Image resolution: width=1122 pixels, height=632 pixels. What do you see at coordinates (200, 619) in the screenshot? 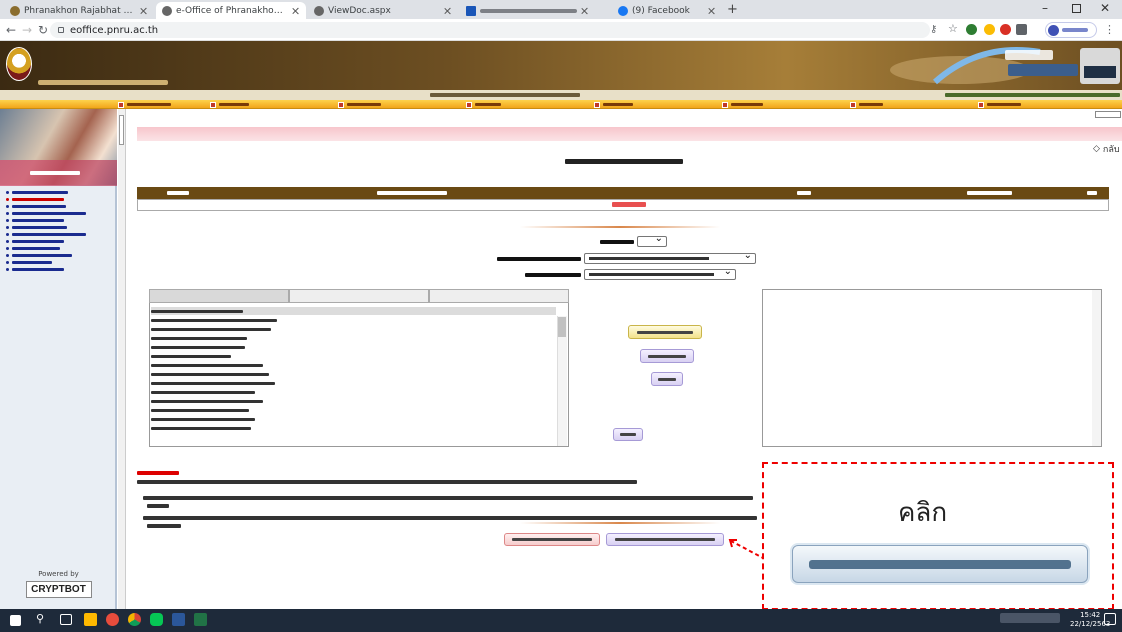
I see `excel-icon` at bounding box center [200, 619].